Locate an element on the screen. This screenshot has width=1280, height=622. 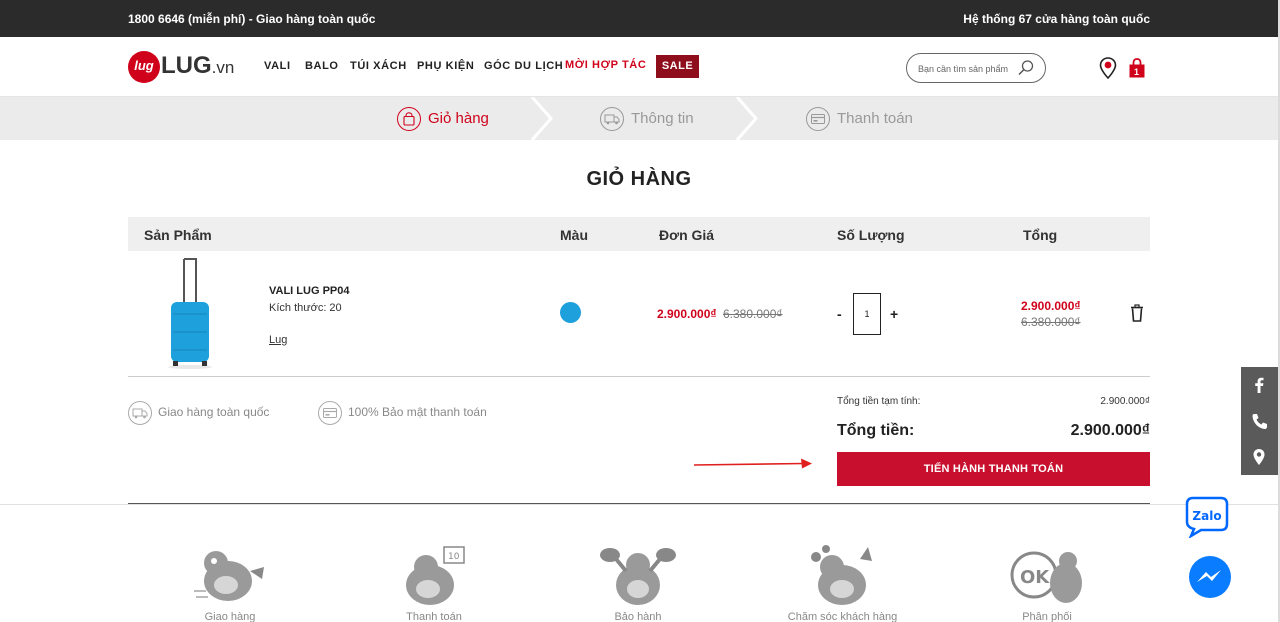
column-header-unit-price: Đơn Giá is located at coordinates (687, 235).